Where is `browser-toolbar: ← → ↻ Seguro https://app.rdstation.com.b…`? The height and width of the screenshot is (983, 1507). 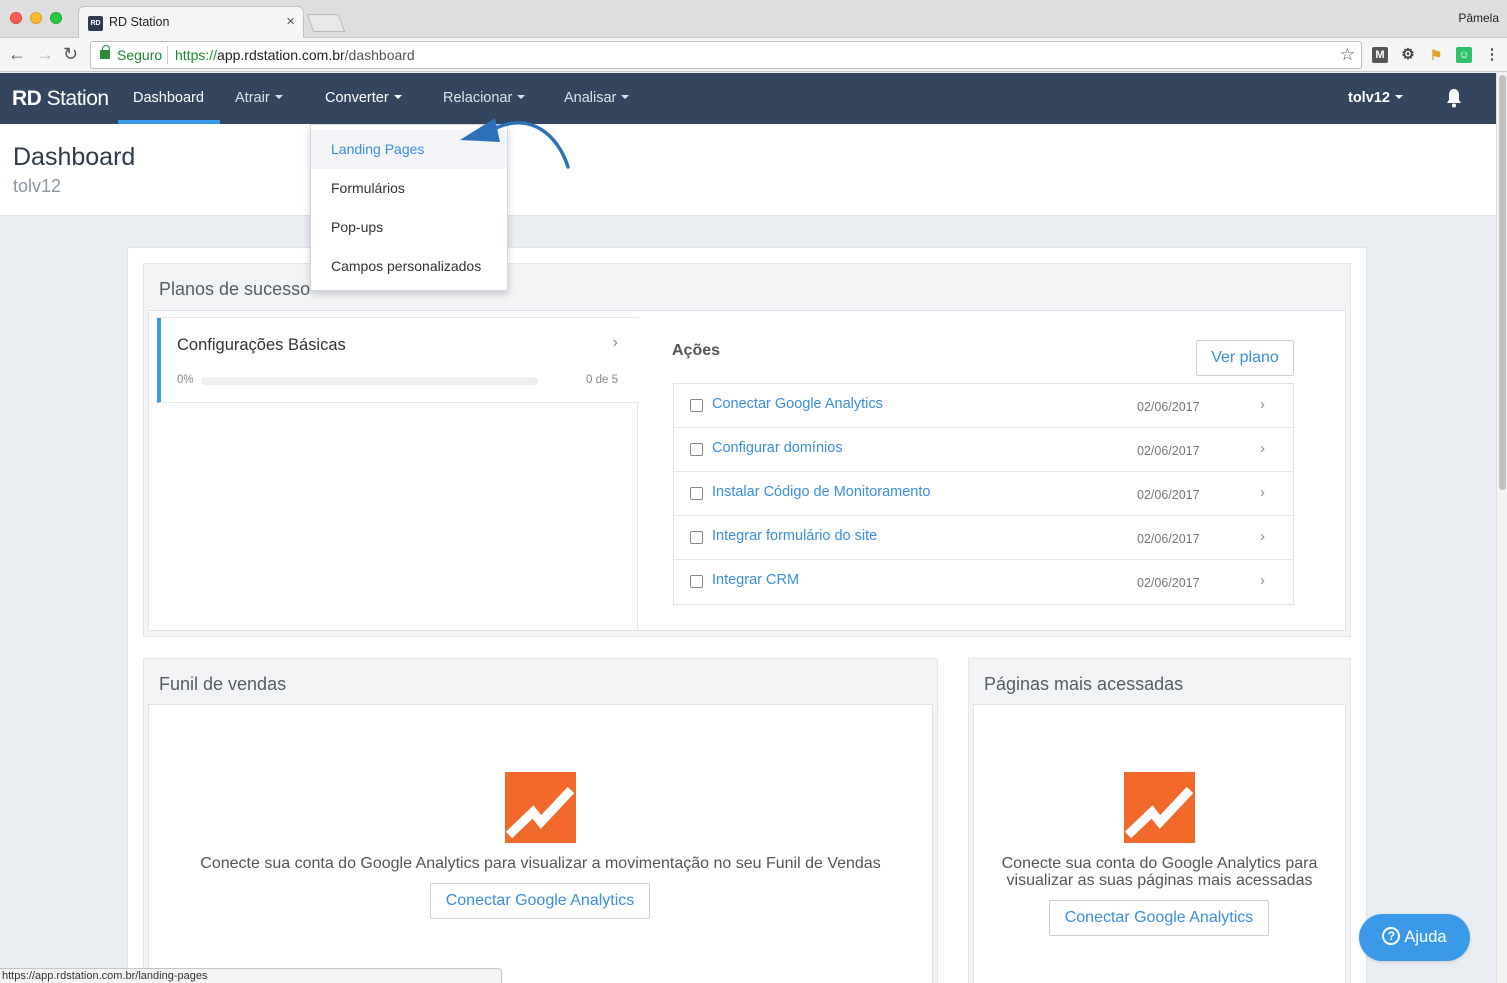 browser-toolbar: ← → ↻ Seguro https://app.rdstation.com.b… is located at coordinates (753, 55).